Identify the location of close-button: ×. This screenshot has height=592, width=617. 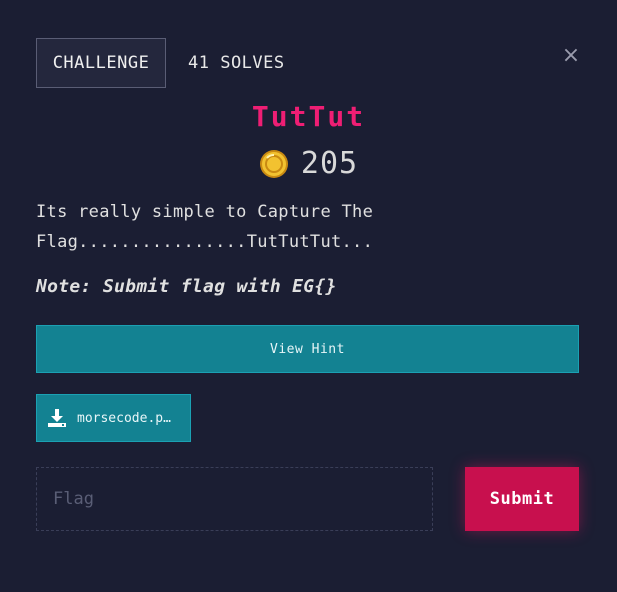
(571, 55).